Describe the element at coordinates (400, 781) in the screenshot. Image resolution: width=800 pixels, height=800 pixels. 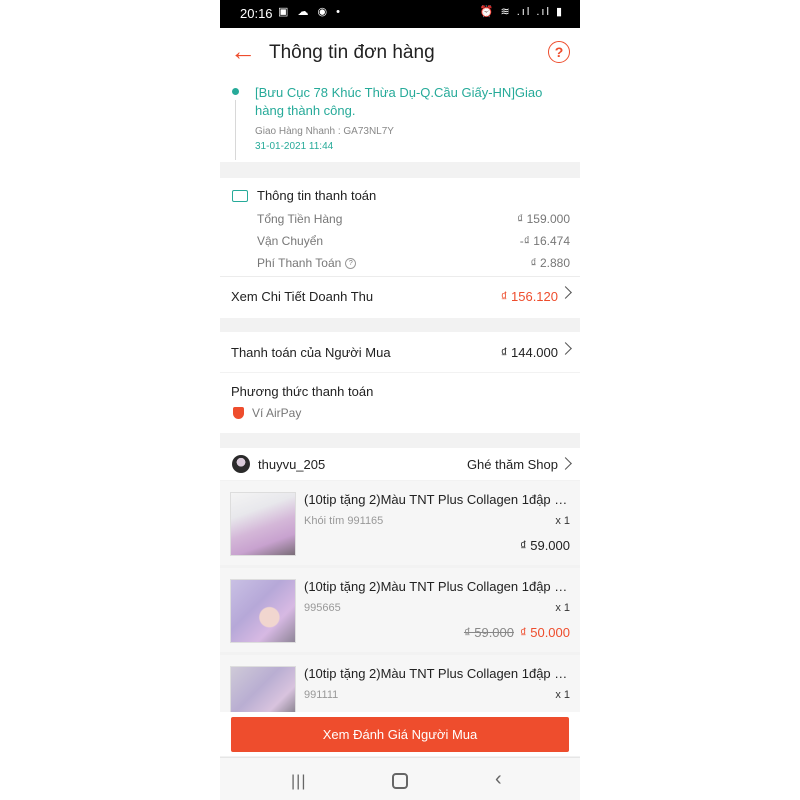
I see `home-icon` at that location.